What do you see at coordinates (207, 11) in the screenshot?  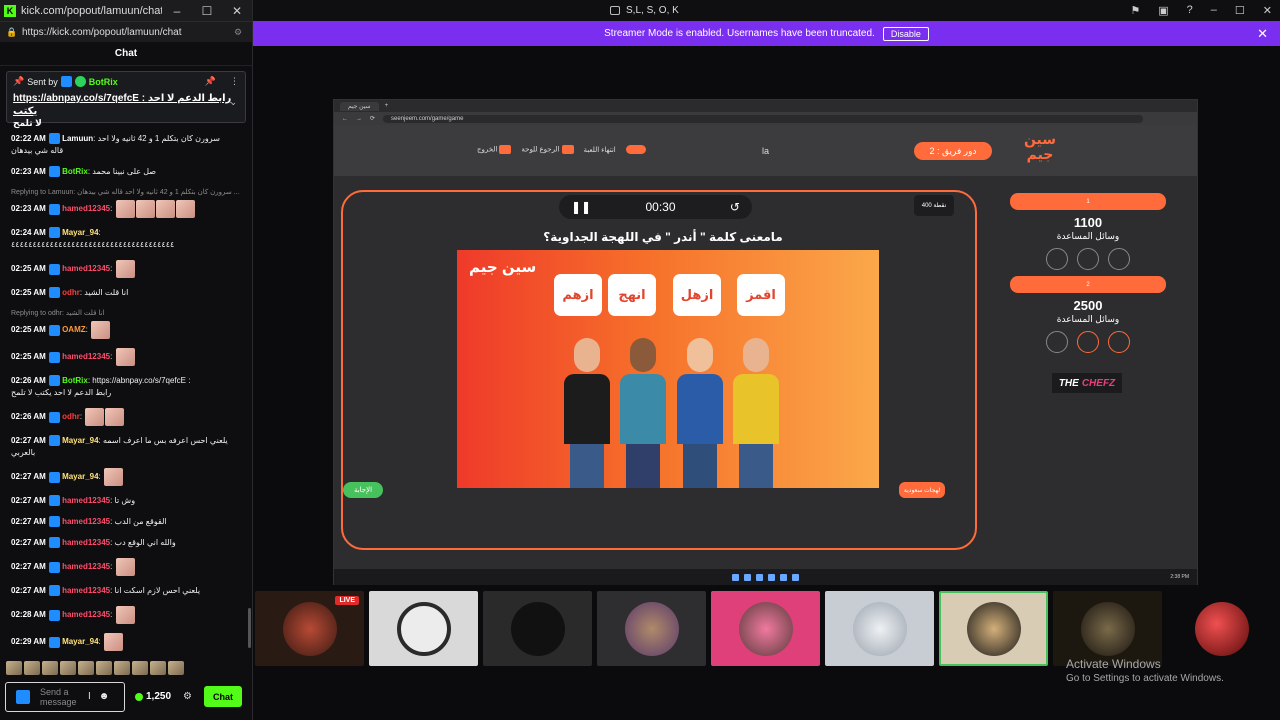 I see `maximize-button: ☐` at bounding box center [207, 11].